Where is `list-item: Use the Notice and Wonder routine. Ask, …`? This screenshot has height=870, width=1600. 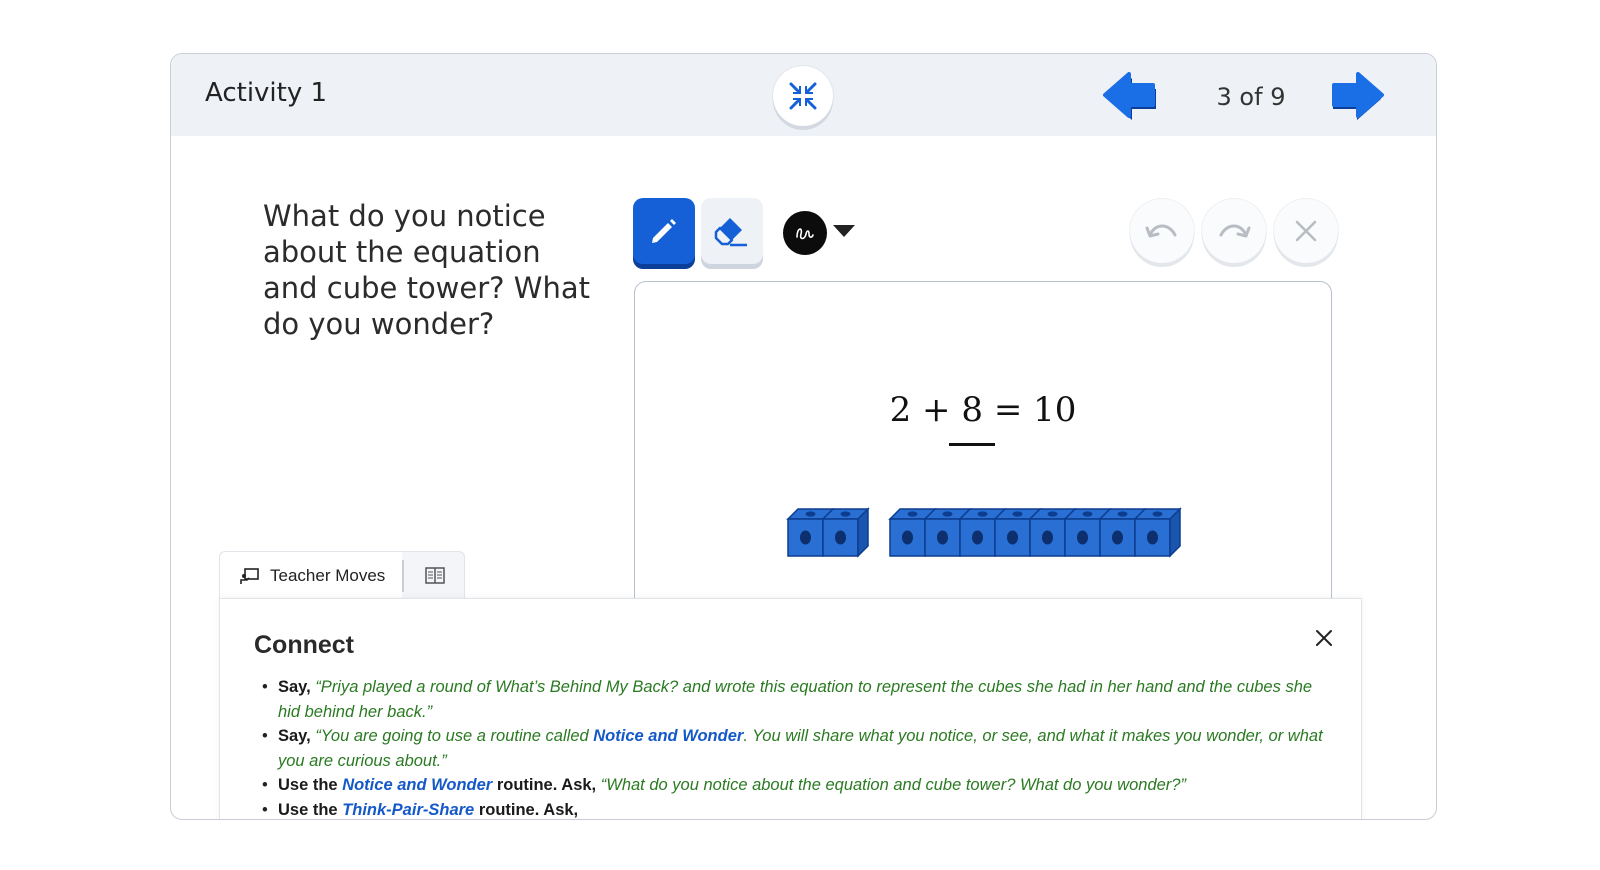 list-item: Use the Notice and Wonder routine. Ask, … is located at coordinates (795, 785).